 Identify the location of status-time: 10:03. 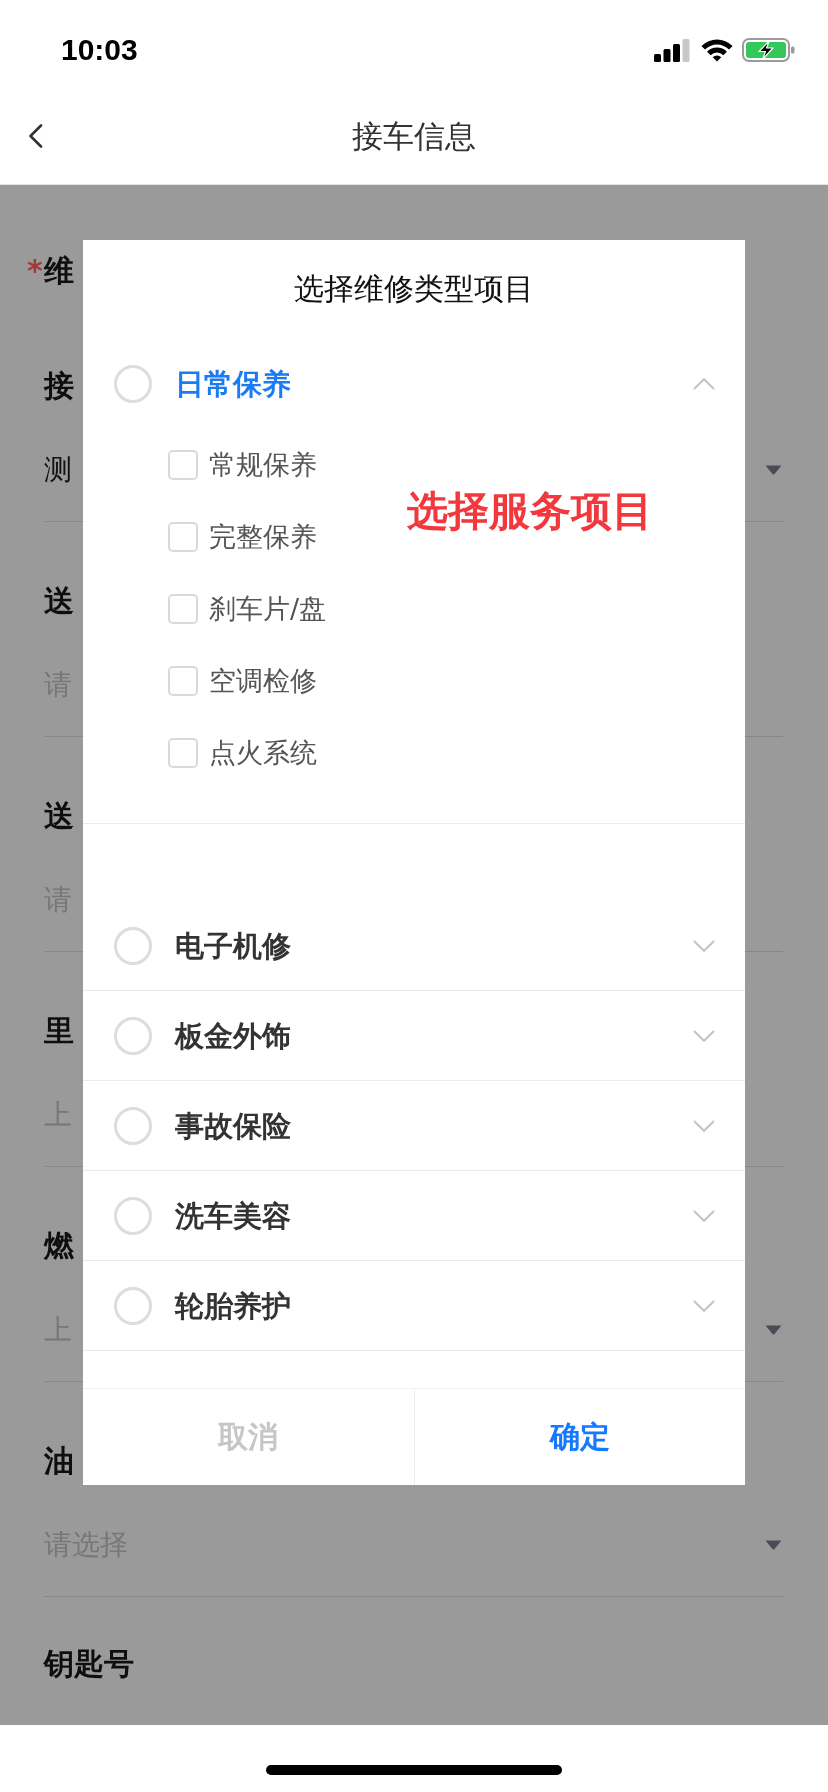
(99, 50).